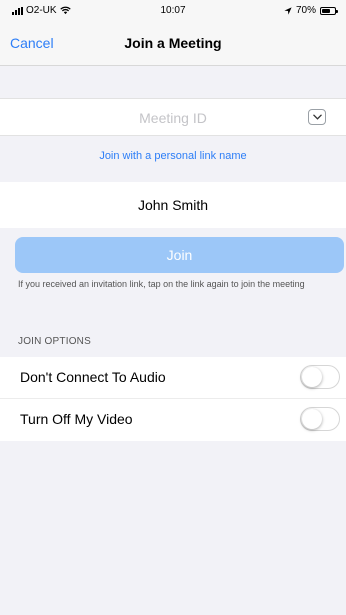 The height and width of the screenshot is (615, 346). Describe the element at coordinates (173, 378) in the screenshot. I see `option-row-audio: Don't Connect To Audio` at that location.